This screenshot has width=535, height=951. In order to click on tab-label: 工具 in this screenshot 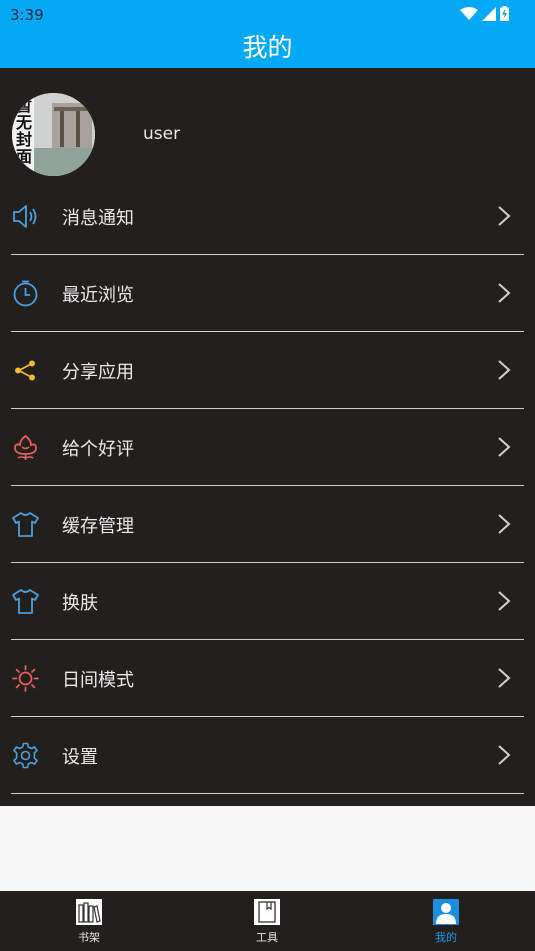, I will do `click(267, 937)`.